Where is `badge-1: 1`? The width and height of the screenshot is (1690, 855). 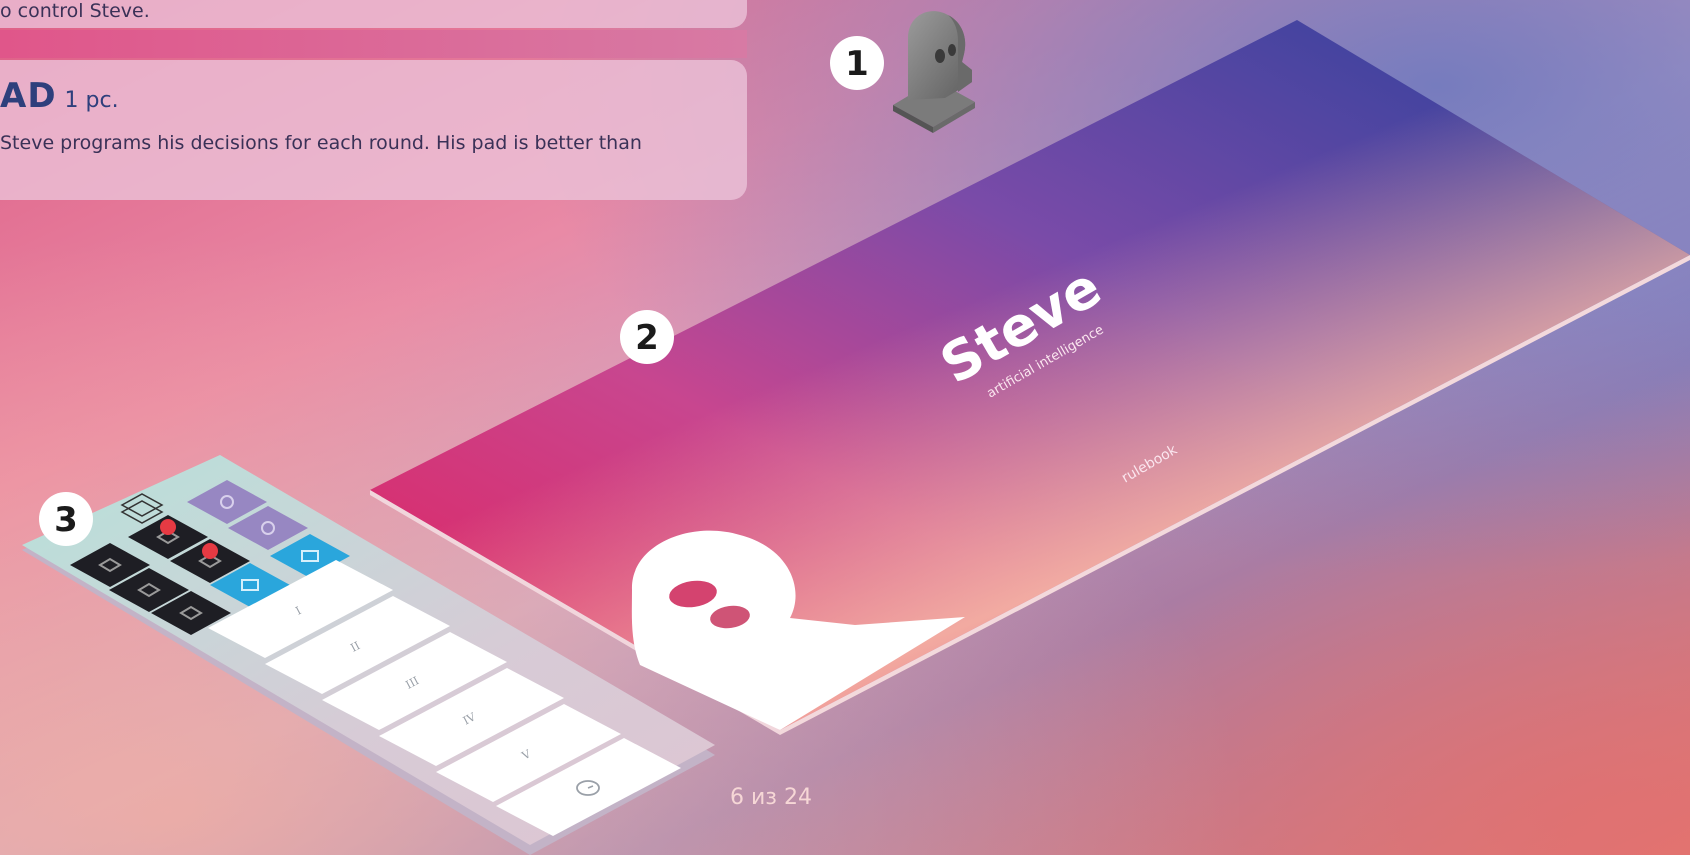 badge-1: 1 is located at coordinates (857, 63).